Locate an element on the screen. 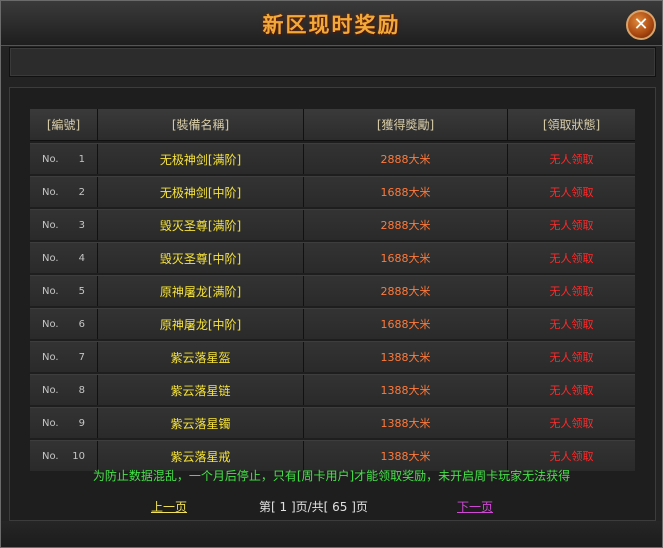 This screenshot has height=548, width=663. row-item-name: 紫云落星镯 is located at coordinates (201, 423).